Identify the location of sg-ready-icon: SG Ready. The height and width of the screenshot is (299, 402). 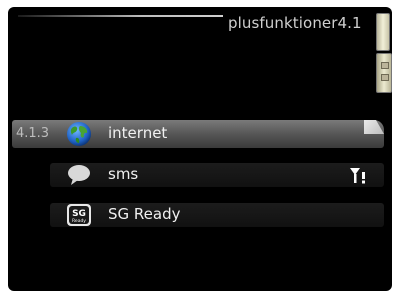
(79, 215).